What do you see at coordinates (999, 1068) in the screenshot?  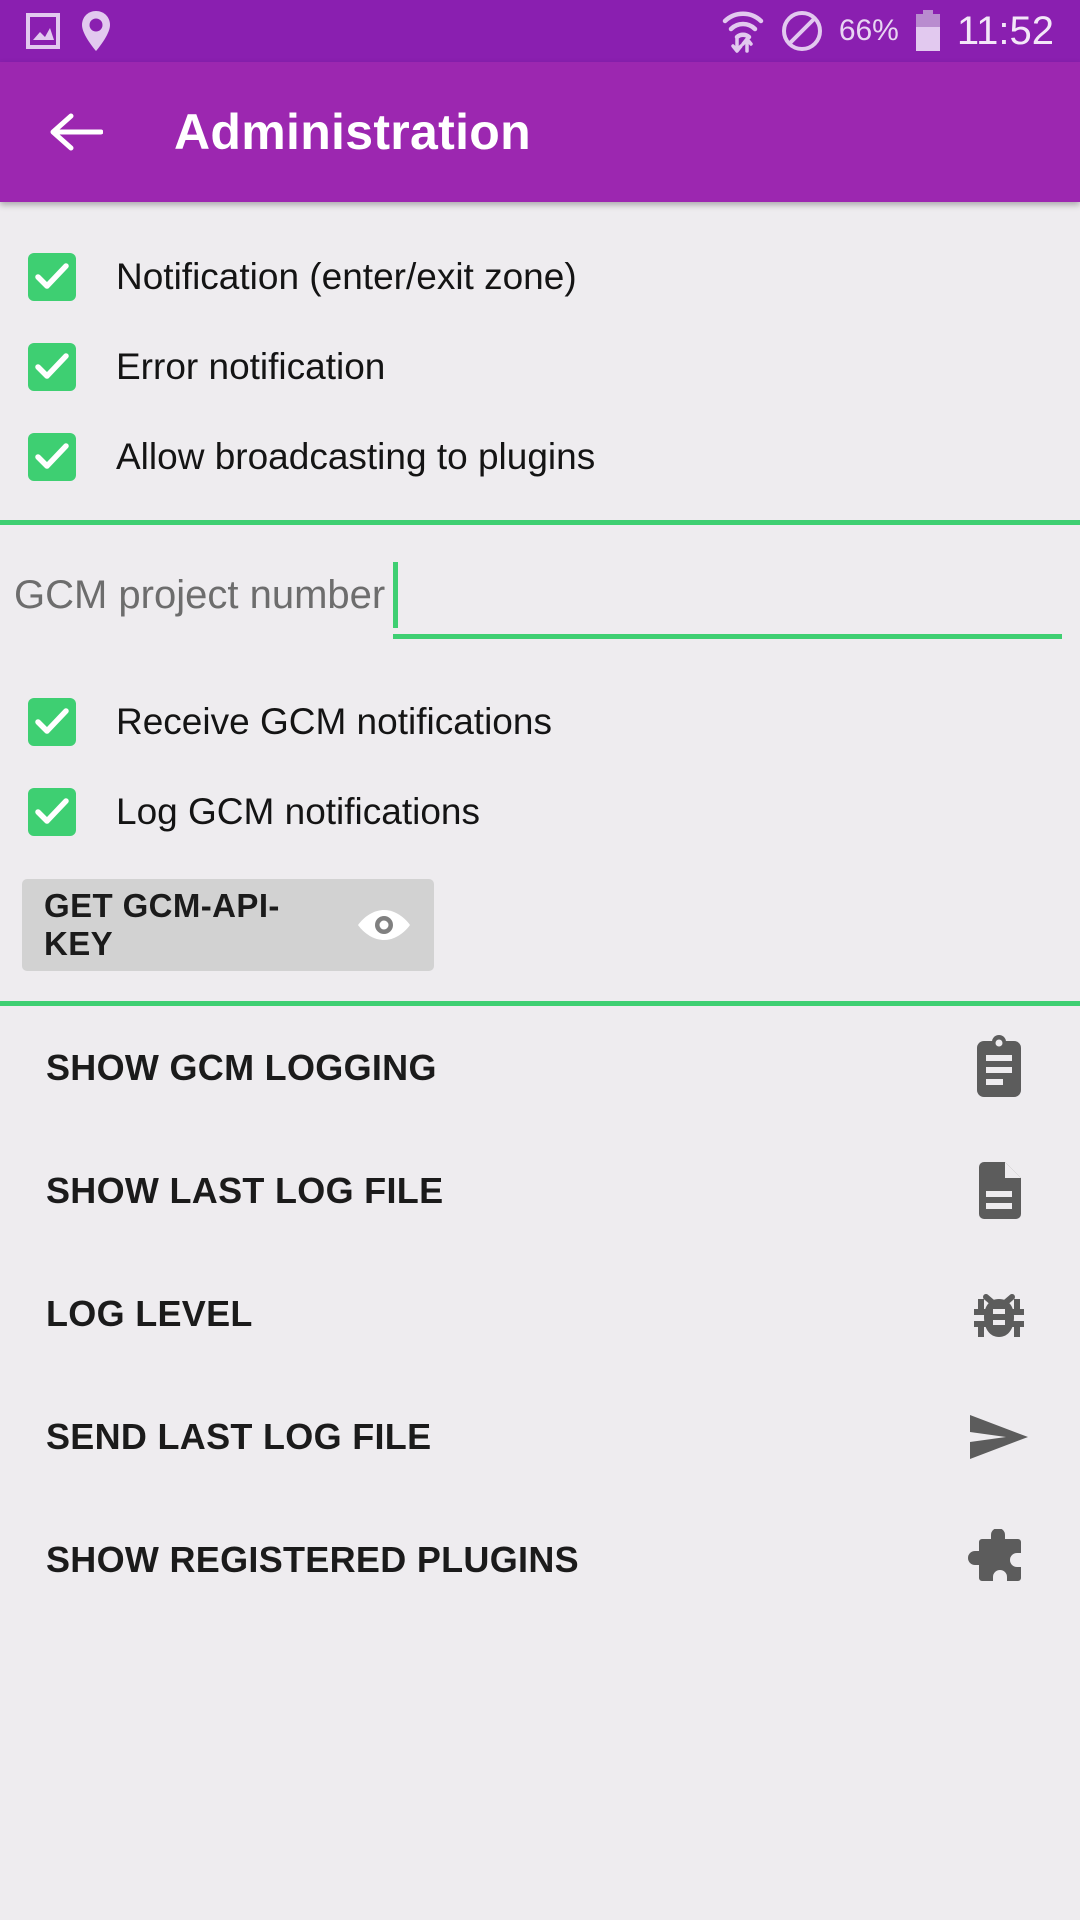 I see `clipboard-icon` at bounding box center [999, 1068].